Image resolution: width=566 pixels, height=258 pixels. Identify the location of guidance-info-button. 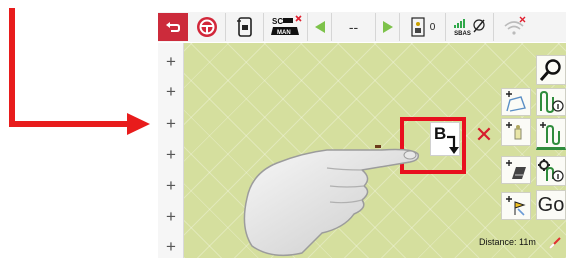
(551, 102).